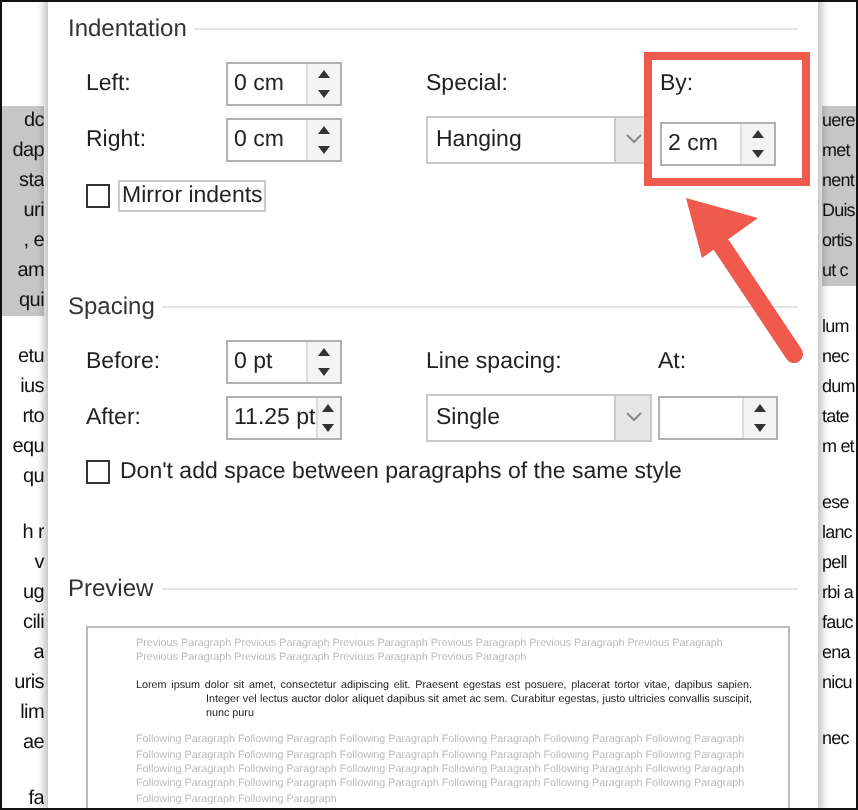 The image size is (858, 810). I want to click on document-text: m et, so click(839, 447).